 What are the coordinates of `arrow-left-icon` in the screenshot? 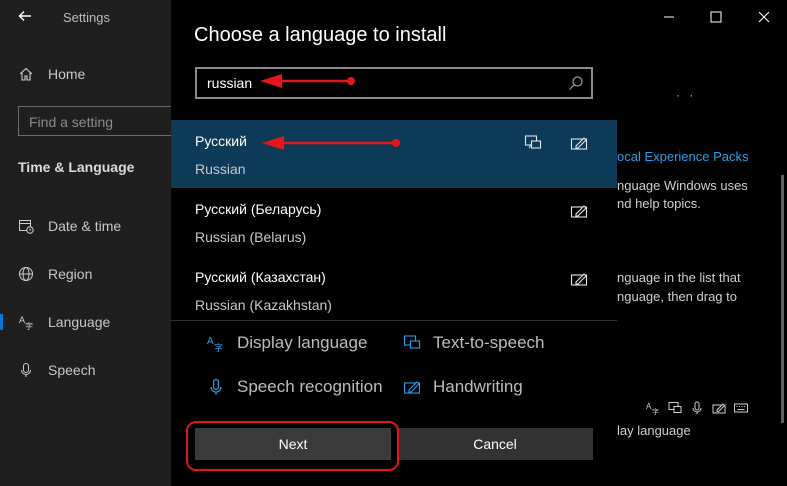 It's located at (24, 16).